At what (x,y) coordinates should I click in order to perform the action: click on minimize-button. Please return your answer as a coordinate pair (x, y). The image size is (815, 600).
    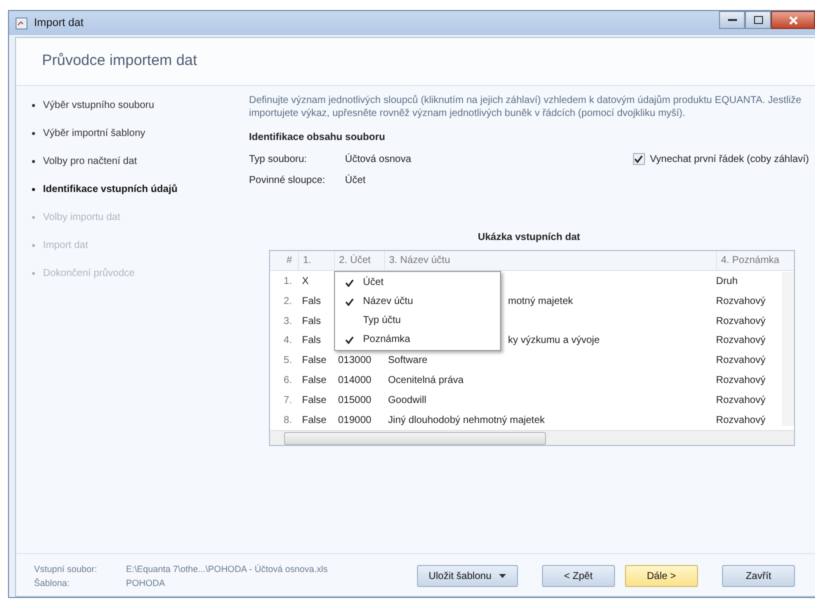
    Looking at the image, I should click on (732, 20).